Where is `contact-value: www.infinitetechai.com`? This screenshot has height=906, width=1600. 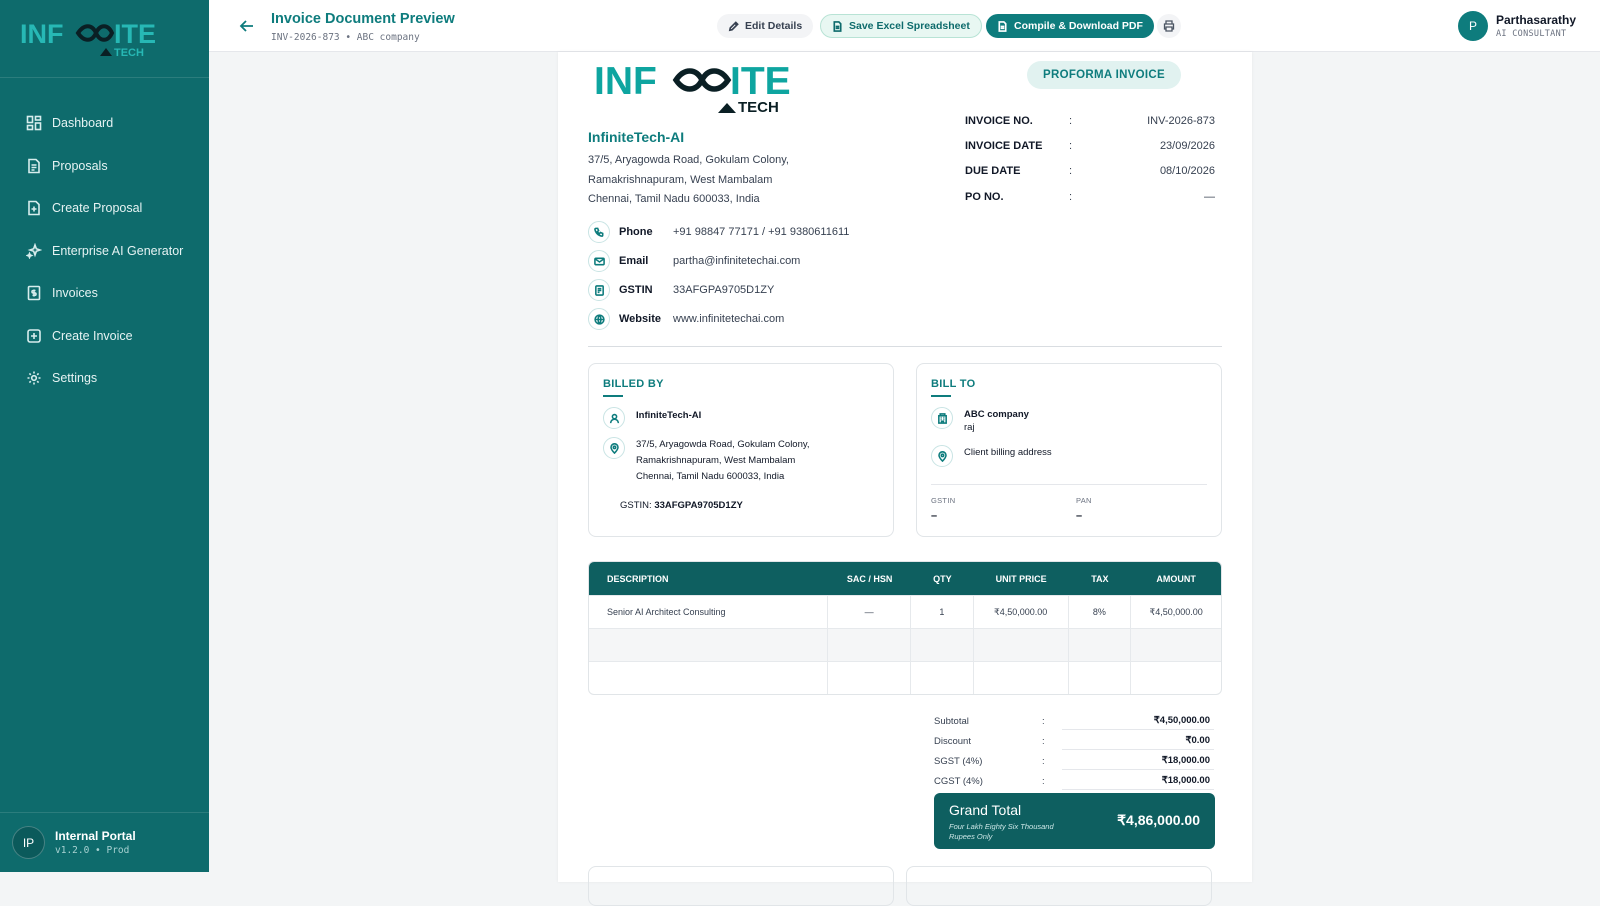
contact-value: www.infinitetechai.com is located at coordinates (729, 319).